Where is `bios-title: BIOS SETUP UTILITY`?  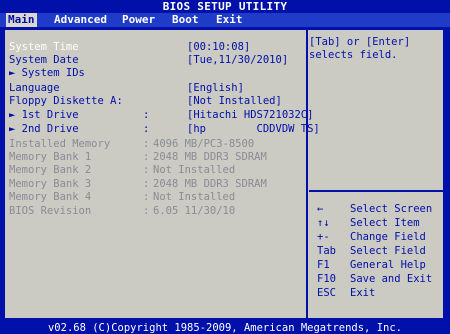
bios-title: BIOS SETUP UTILITY is located at coordinates (225, 6).